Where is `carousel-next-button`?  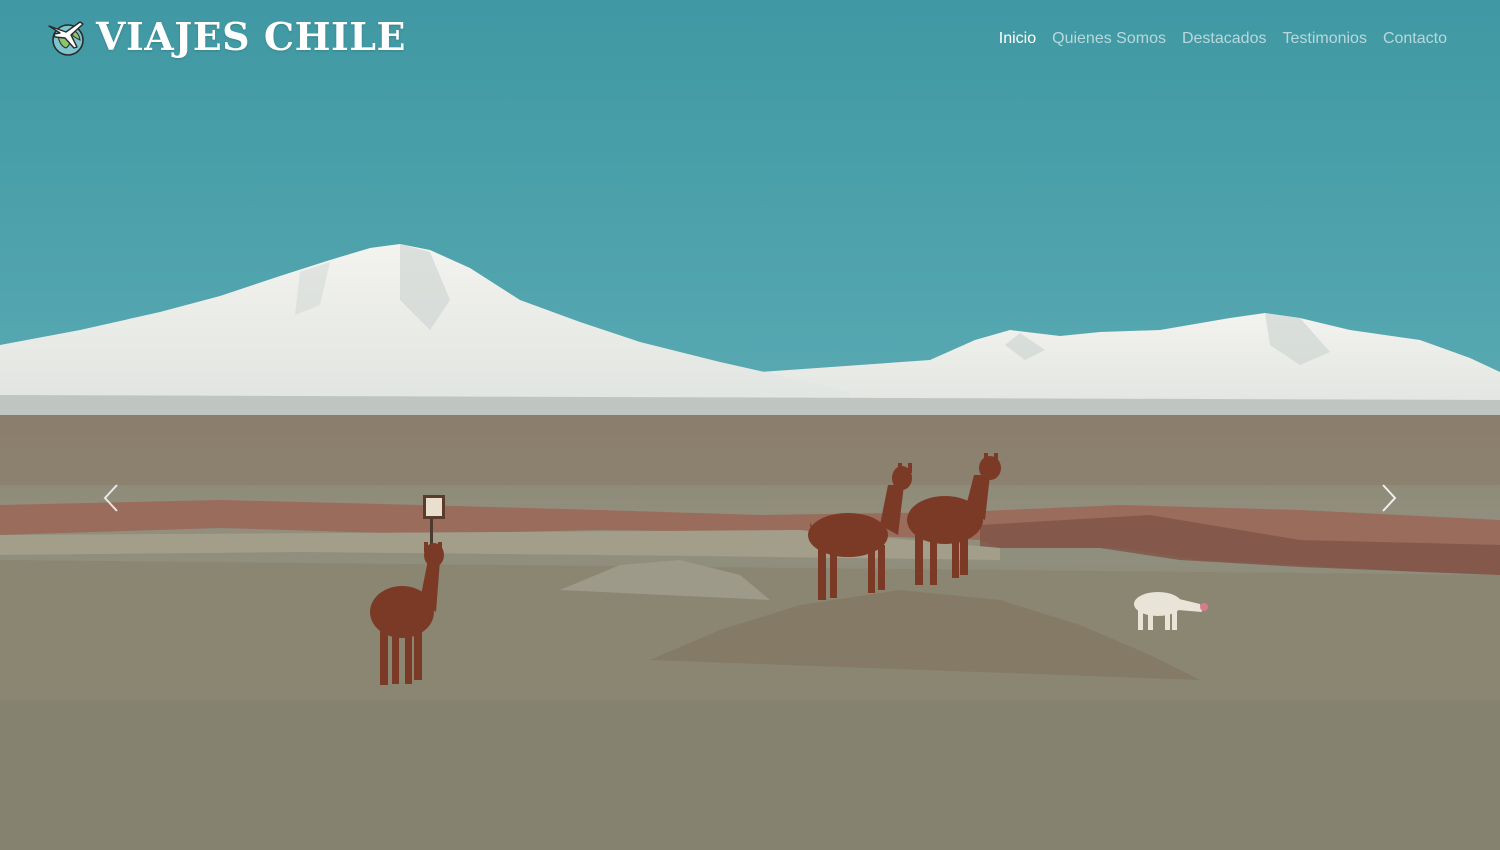 carousel-next-button is located at coordinates (1388, 498).